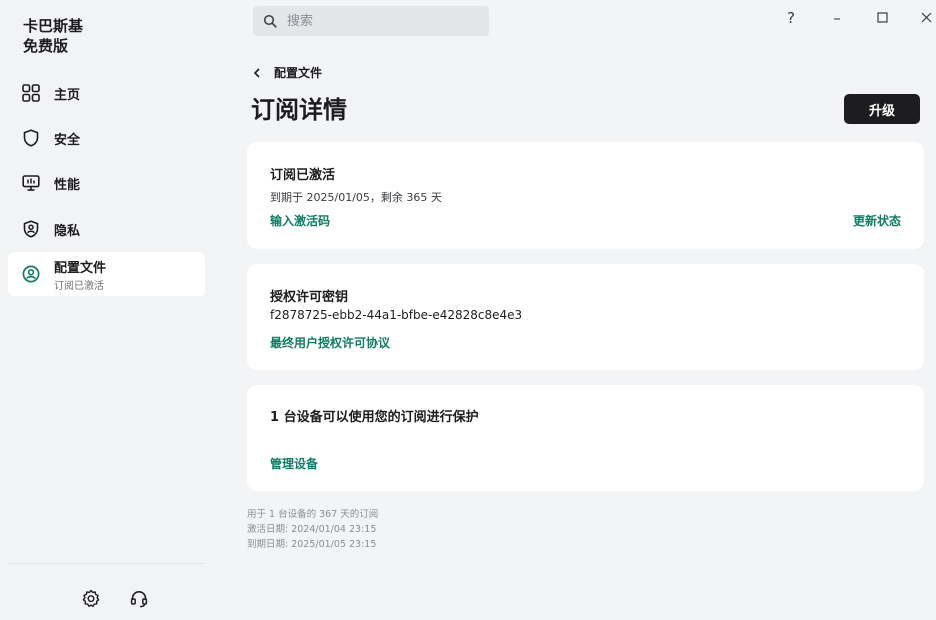 The height and width of the screenshot is (620, 936). Describe the element at coordinates (106, 138) in the screenshot. I see `sidebar-item-security: 安全` at that location.